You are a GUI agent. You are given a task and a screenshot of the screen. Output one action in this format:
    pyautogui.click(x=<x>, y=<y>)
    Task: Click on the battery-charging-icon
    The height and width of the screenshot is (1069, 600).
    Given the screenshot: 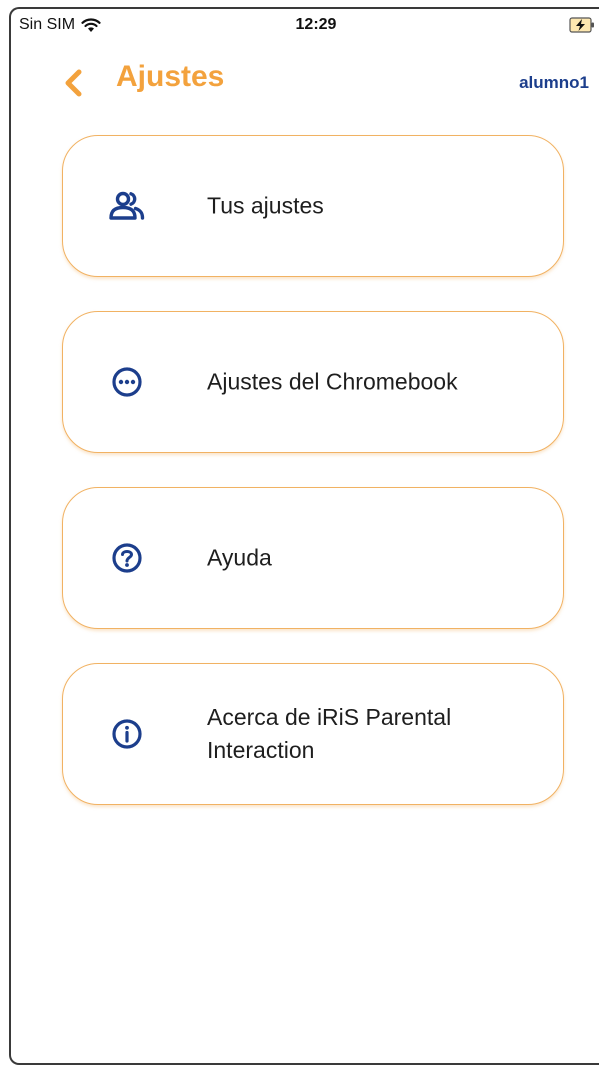 What is the action you would take?
    pyautogui.click(x=581, y=25)
    